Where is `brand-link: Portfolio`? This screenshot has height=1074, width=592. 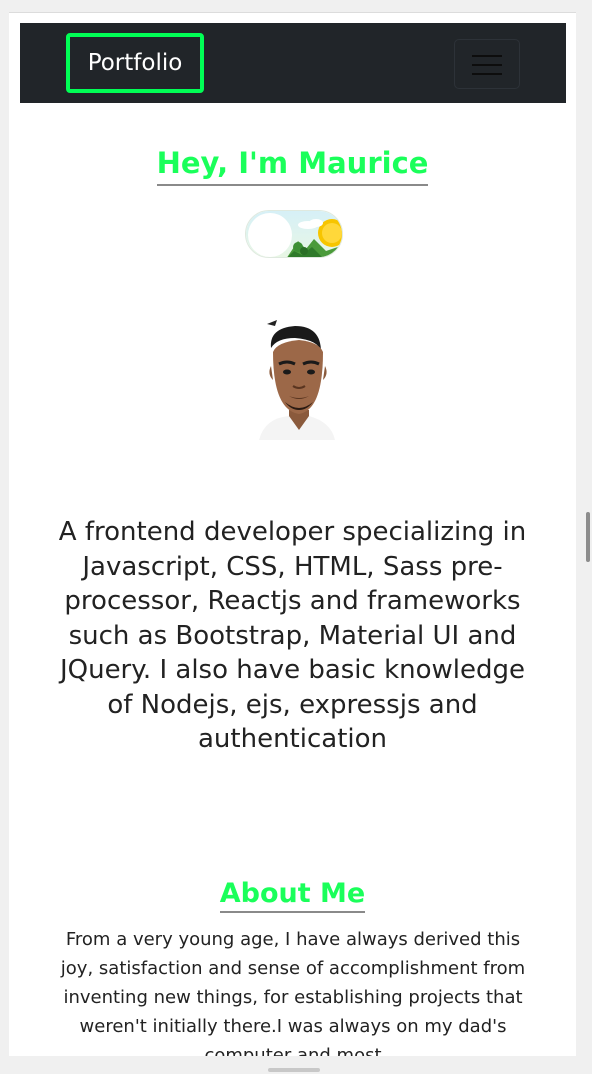 brand-link: Portfolio is located at coordinates (135, 63).